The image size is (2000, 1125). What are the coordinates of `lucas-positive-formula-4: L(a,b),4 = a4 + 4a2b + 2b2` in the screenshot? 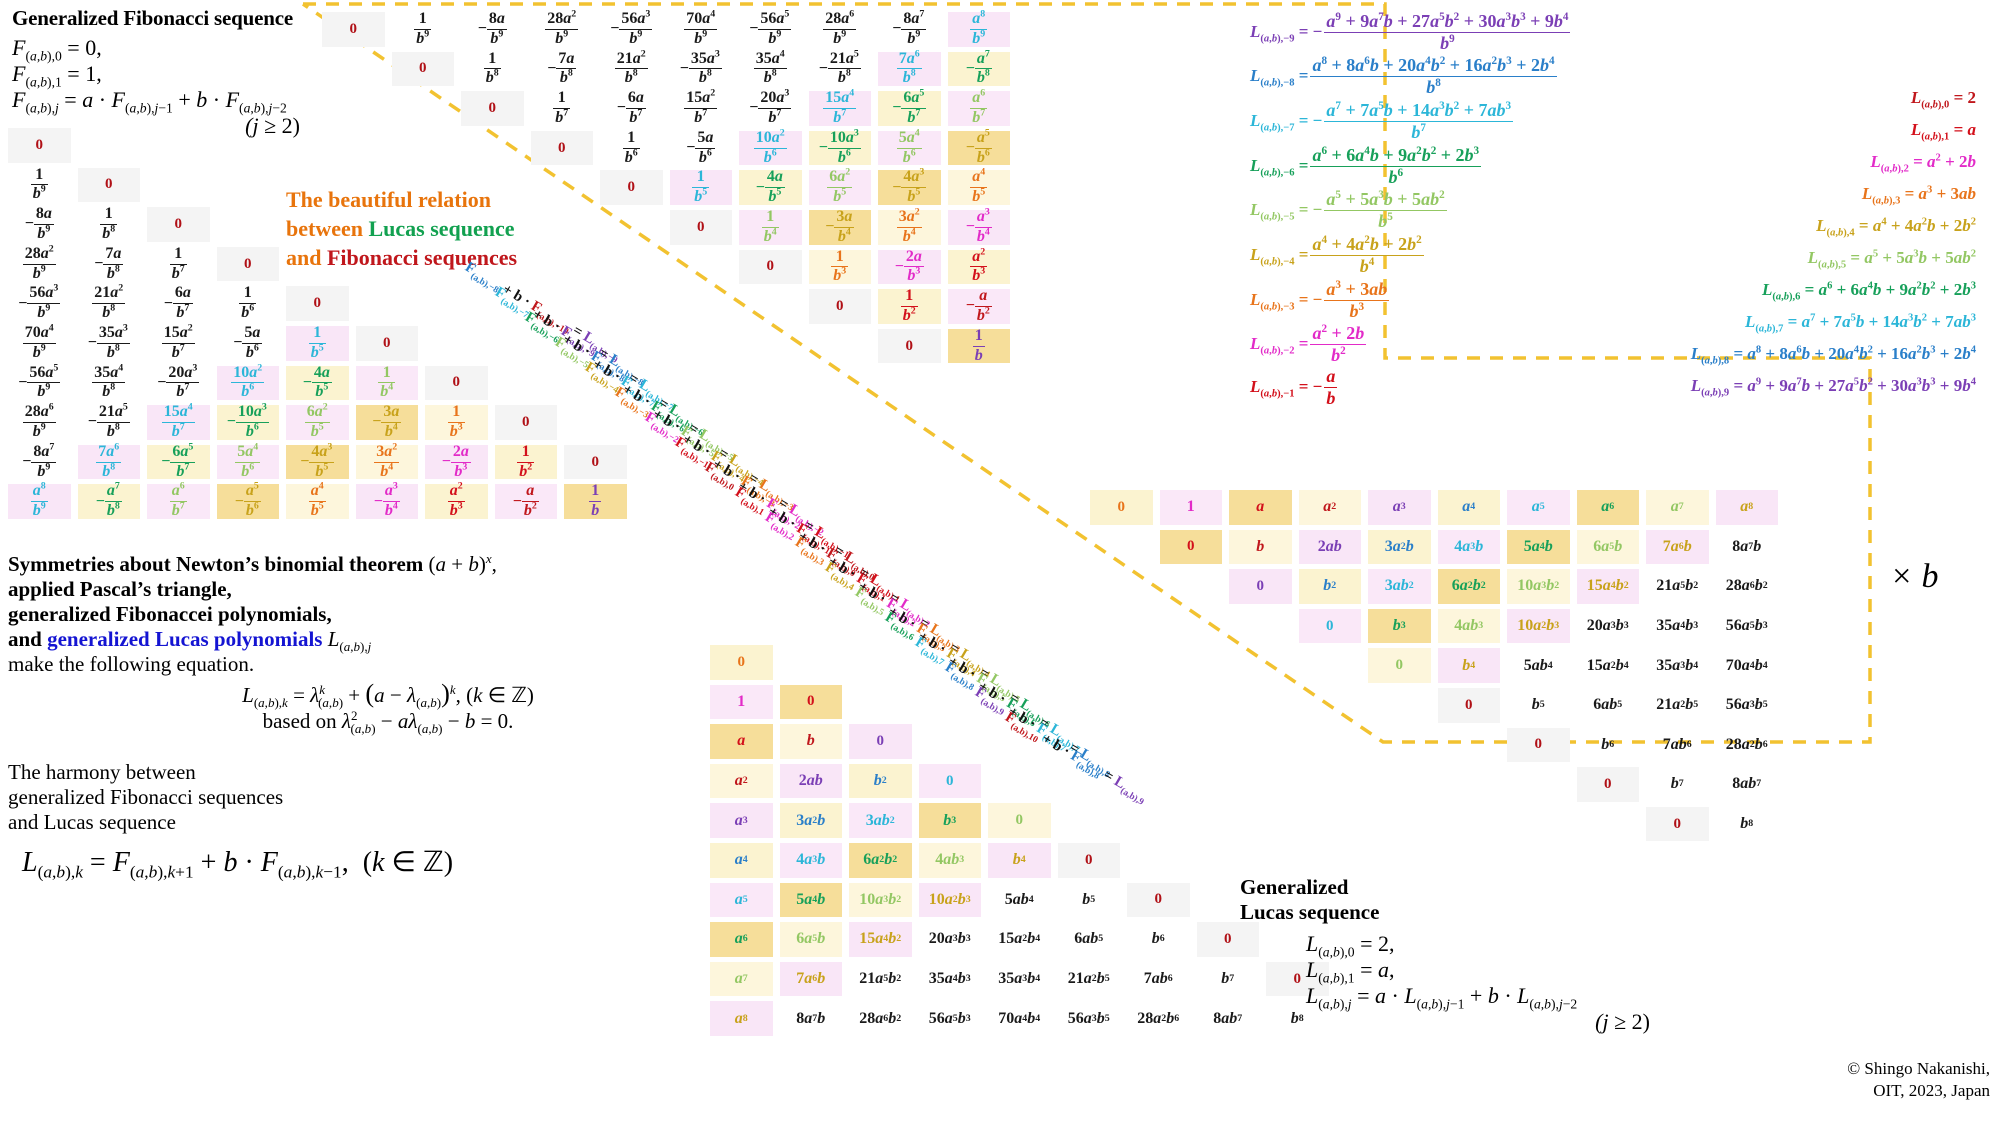 It's located at (1896, 227).